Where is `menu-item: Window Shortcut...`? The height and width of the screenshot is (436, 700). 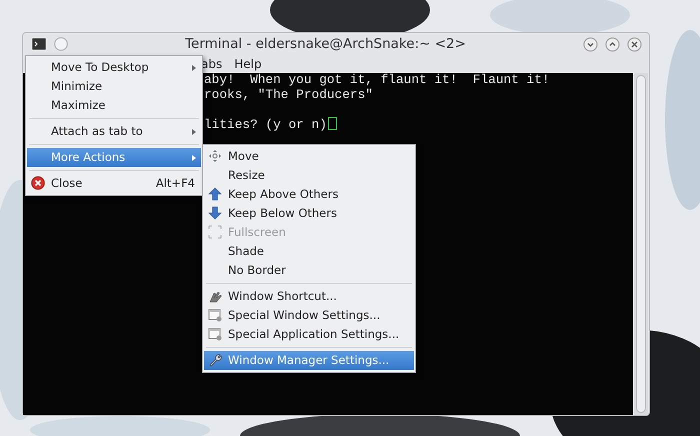
menu-item: Window Shortcut... is located at coordinates (309, 296).